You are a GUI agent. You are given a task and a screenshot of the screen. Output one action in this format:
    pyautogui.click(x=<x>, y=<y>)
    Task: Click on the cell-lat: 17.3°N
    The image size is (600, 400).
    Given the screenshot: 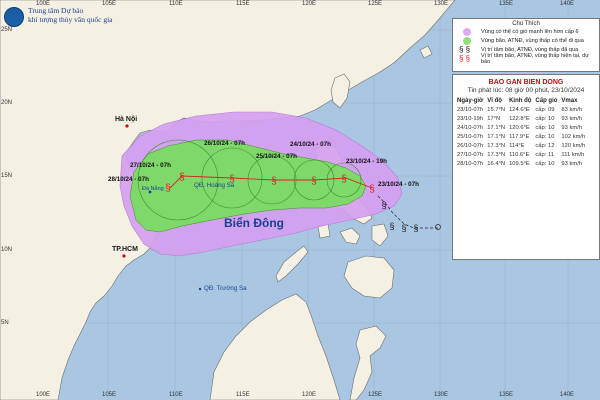 What is the action you would take?
    pyautogui.click(x=496, y=145)
    